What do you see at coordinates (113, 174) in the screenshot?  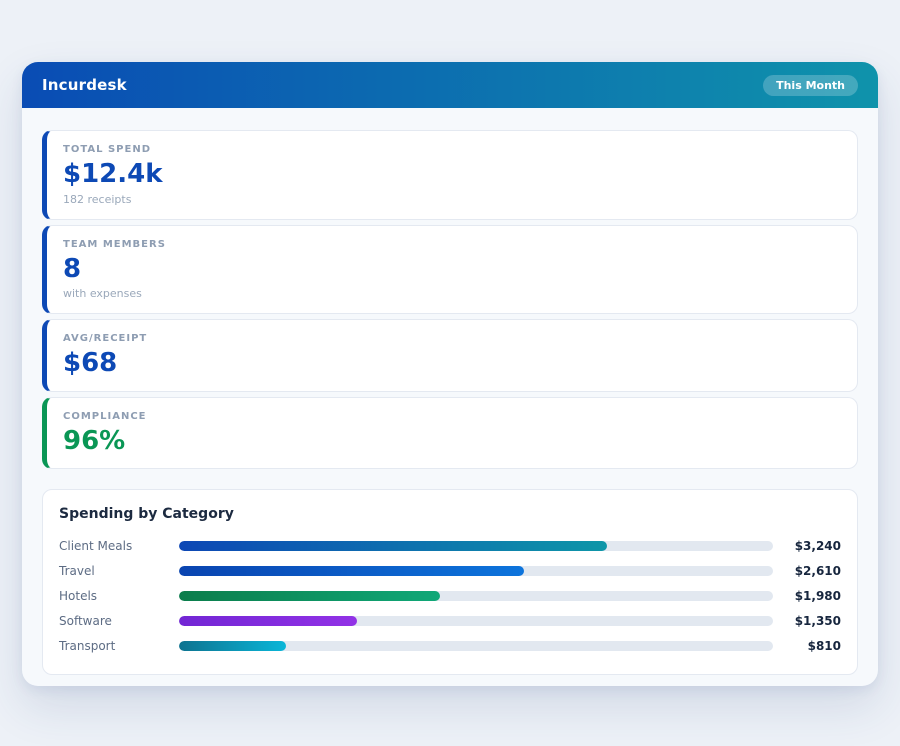 I see `stat-value: $12.4k` at bounding box center [113, 174].